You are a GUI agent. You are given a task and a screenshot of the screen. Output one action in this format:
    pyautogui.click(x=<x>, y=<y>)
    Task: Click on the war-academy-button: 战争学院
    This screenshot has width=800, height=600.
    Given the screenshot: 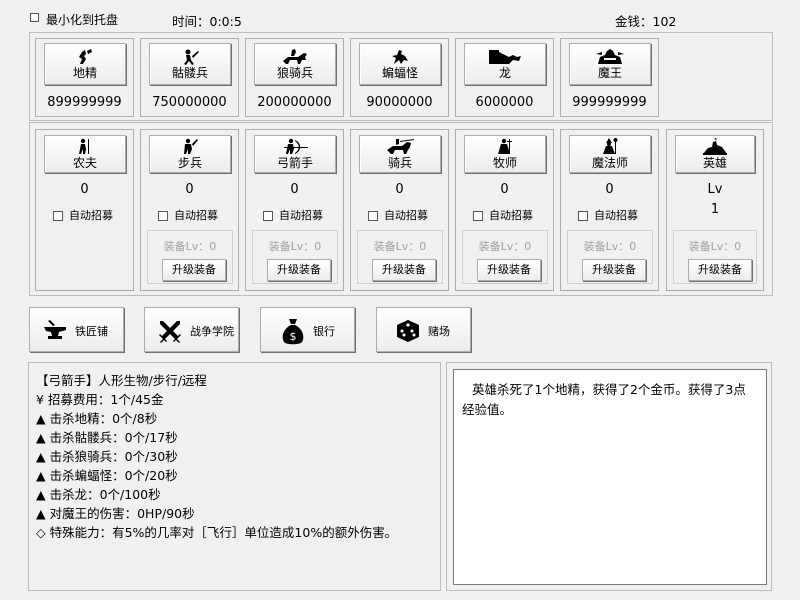 What is the action you would take?
    pyautogui.click(x=191, y=329)
    